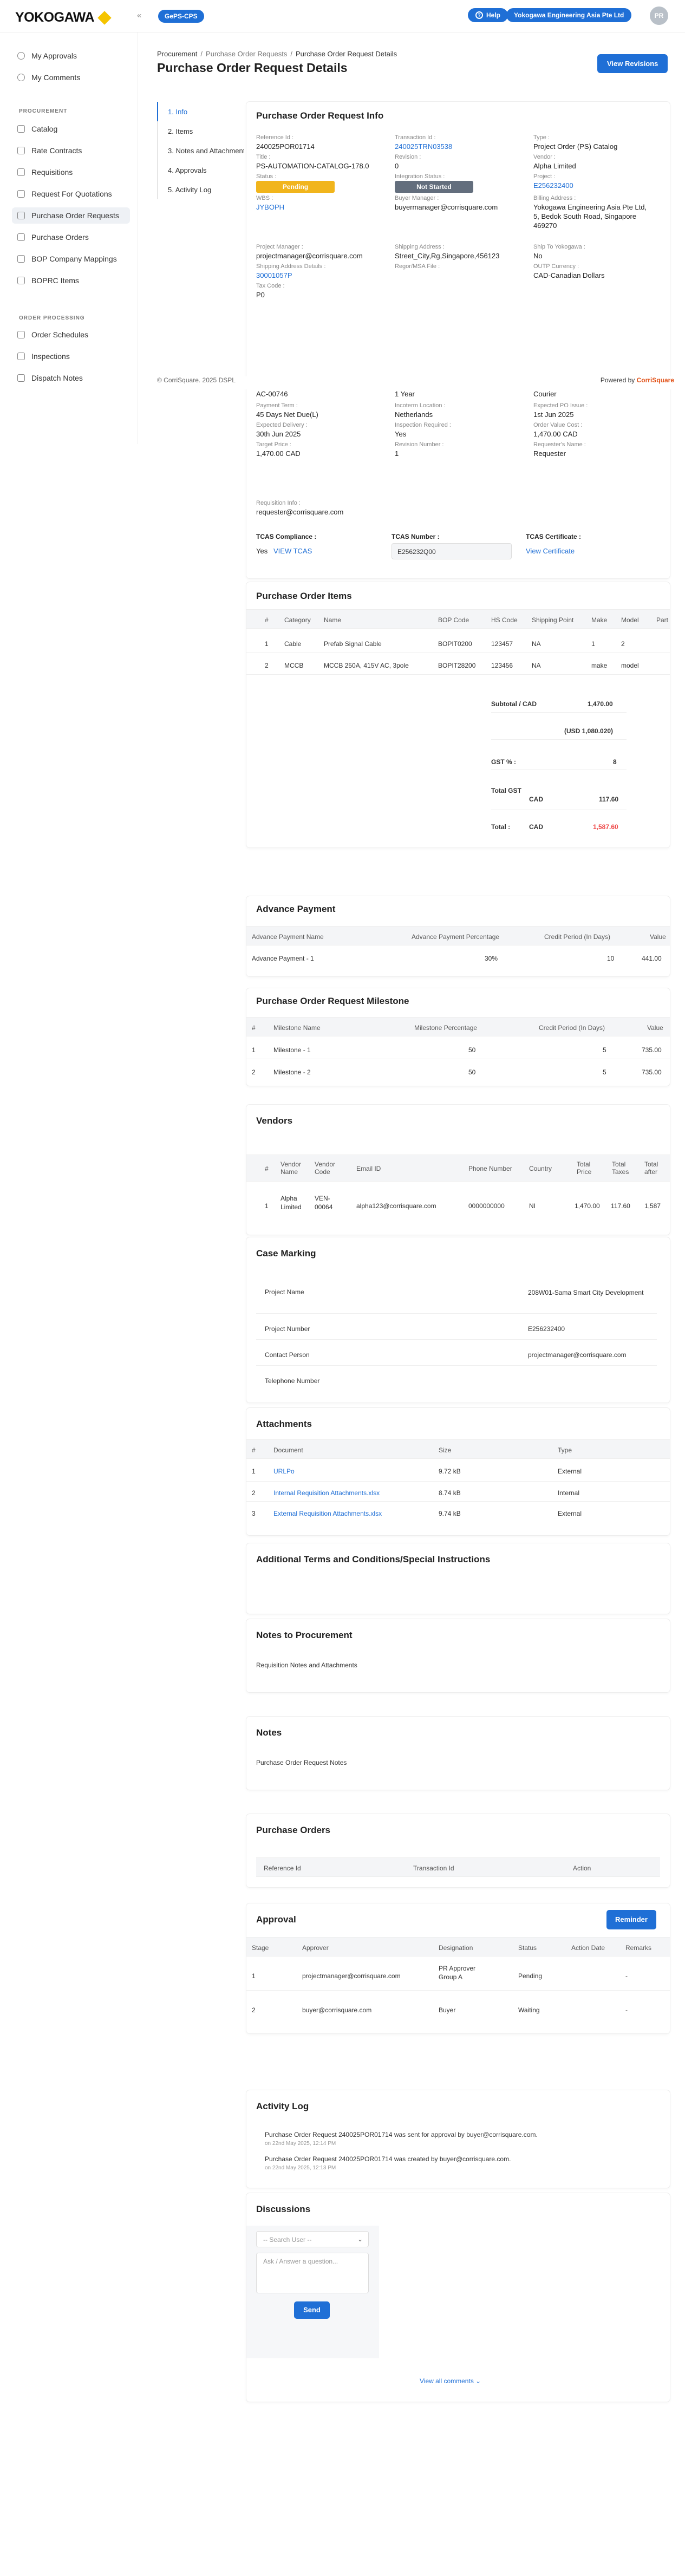 The image size is (685, 2576). What do you see at coordinates (200, 170) in the screenshot?
I see `nav-approvals: 4. Approvals` at bounding box center [200, 170].